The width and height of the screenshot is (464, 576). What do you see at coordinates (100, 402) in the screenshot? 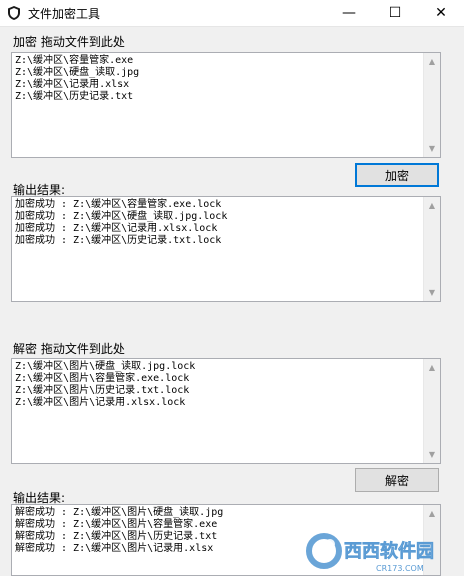
I see `list-item: Z:\缓冲区\图片\记录用.xlsx.lock` at bounding box center [100, 402].